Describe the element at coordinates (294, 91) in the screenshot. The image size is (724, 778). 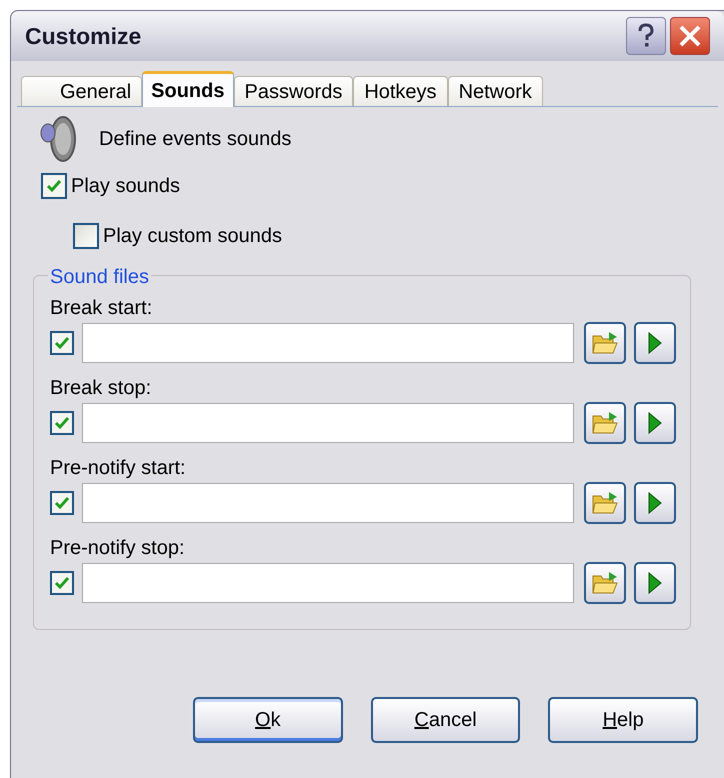
I see `tab: Passwords` at that location.